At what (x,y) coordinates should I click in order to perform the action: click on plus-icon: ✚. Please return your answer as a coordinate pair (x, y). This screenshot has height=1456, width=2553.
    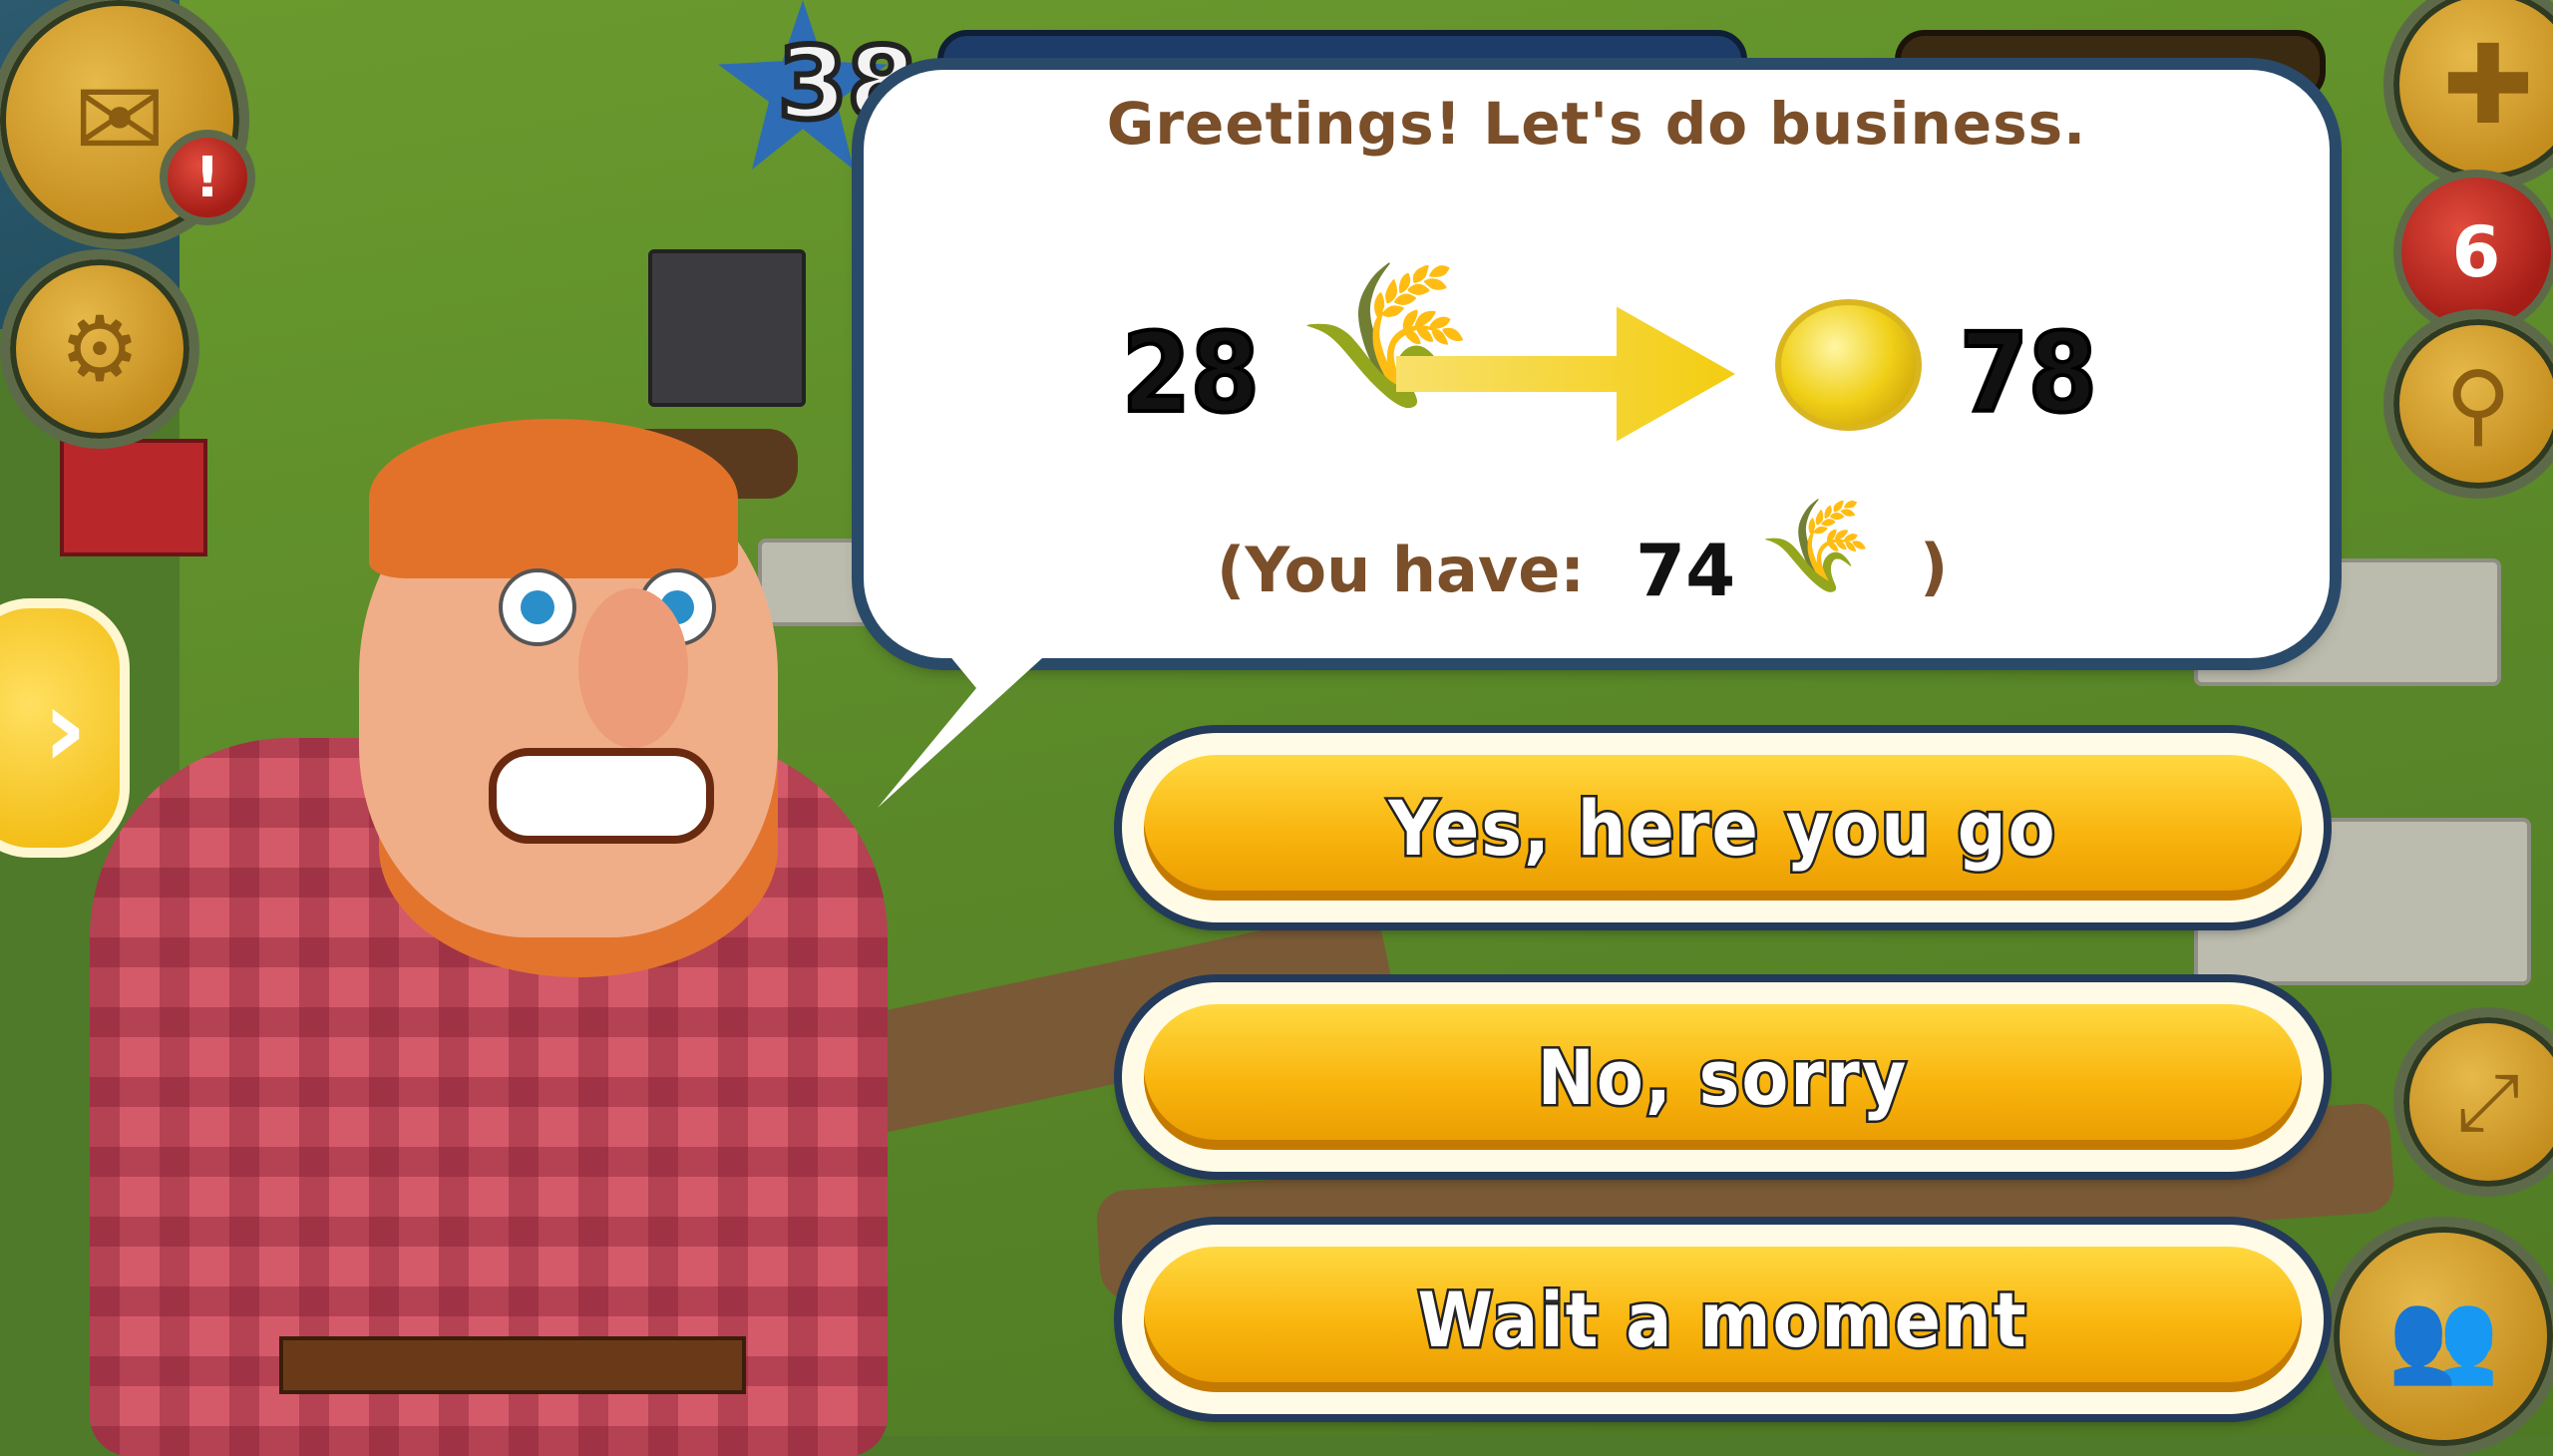
    Looking at the image, I should click on (2488, 85).